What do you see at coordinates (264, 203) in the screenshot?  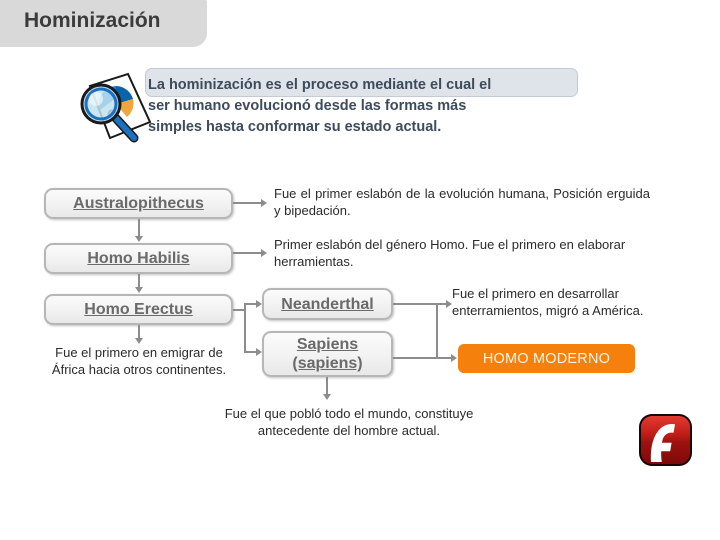 I see `arrow-australopithecus-to-caption` at bounding box center [264, 203].